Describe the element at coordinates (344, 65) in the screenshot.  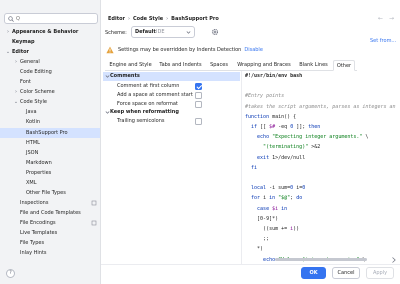
I see `tab-other: Other` at that location.